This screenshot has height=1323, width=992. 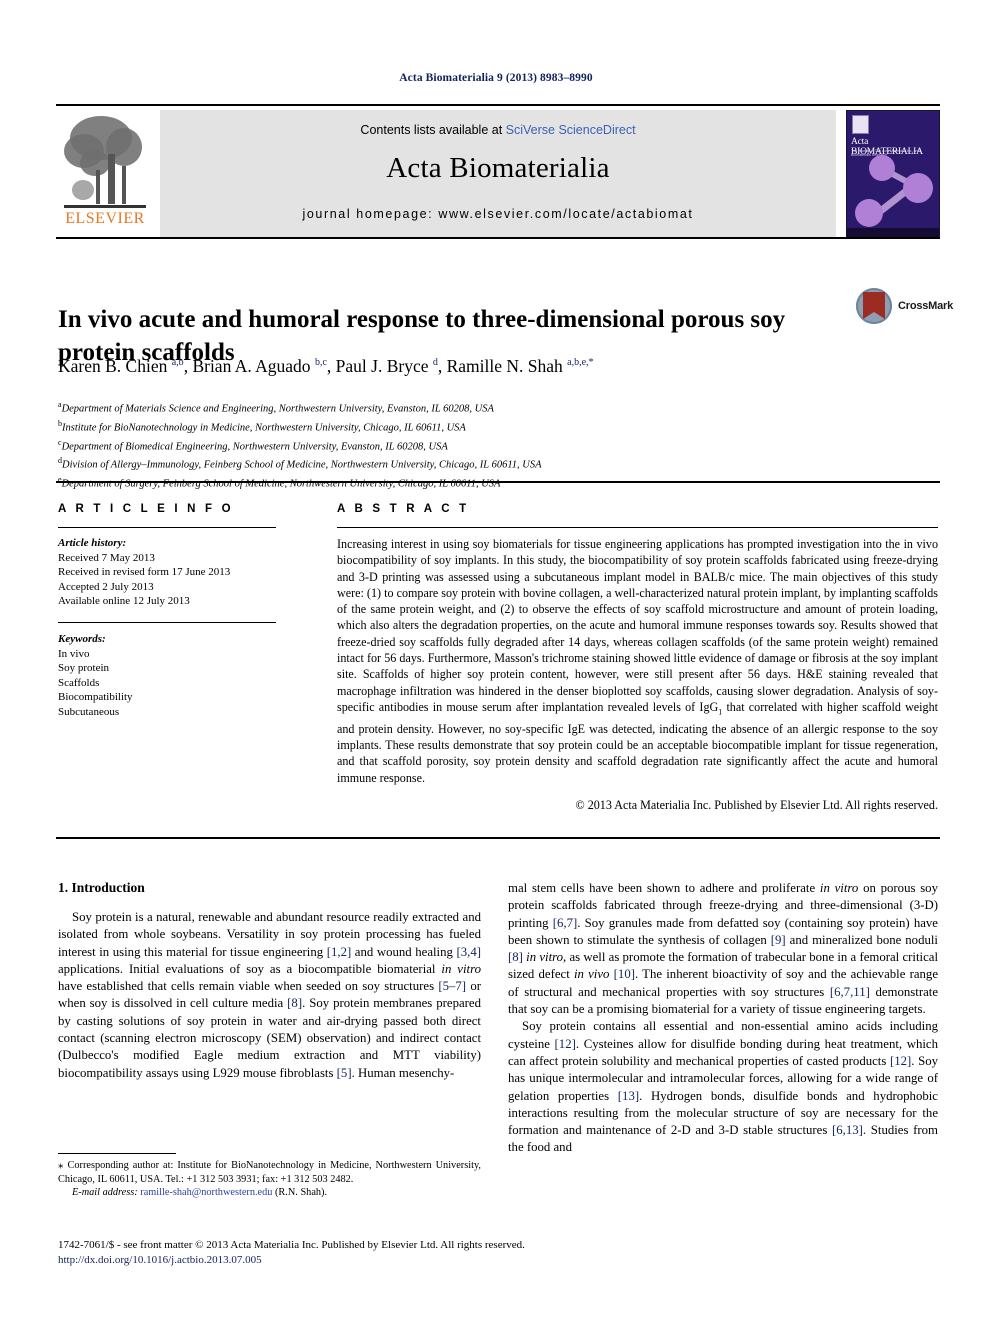 I want to click on keyword-item: Soy protein, so click(x=84, y=668).